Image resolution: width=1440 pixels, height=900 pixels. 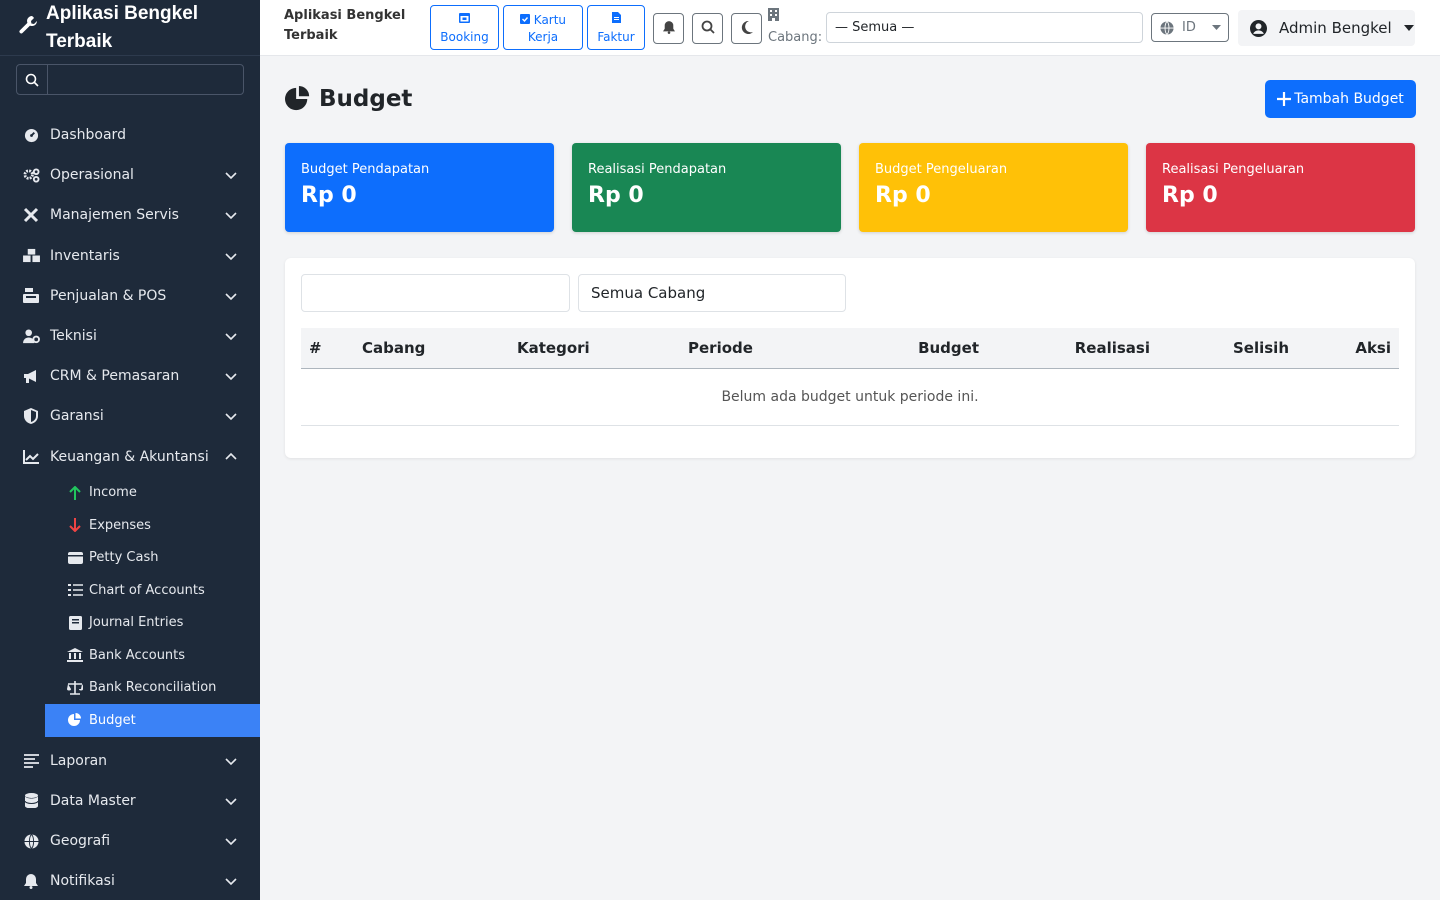 I want to click on card-label: Budget Pendapatan, so click(x=365, y=169).